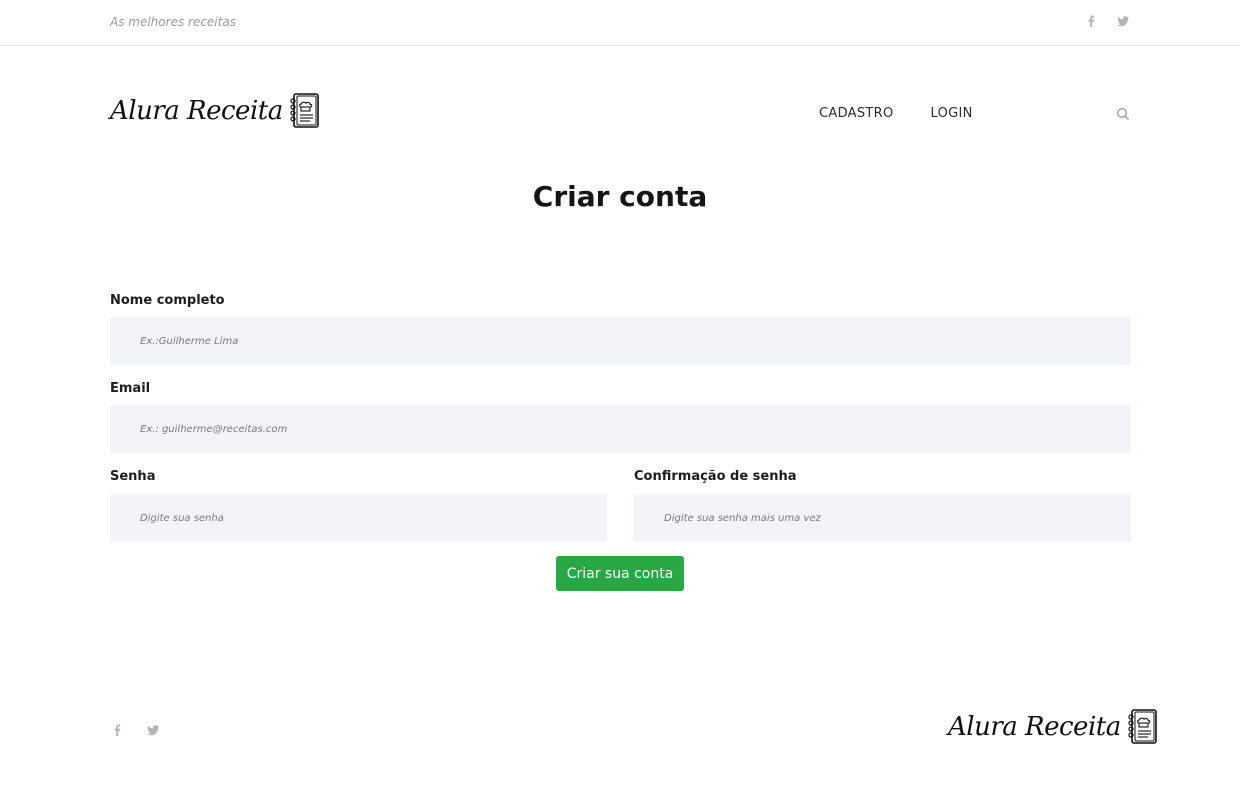 The height and width of the screenshot is (792, 1240). I want to click on main-nav: CADASTRO LOGIN, so click(896, 113).